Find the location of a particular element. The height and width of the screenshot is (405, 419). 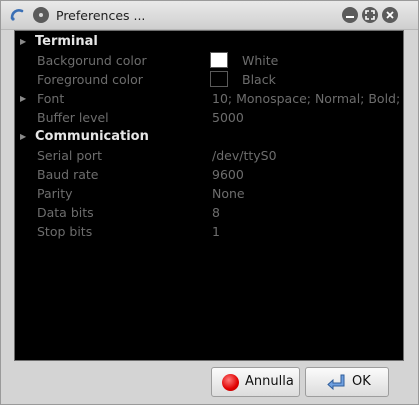

cancel-button: Annulla is located at coordinates (255, 382).